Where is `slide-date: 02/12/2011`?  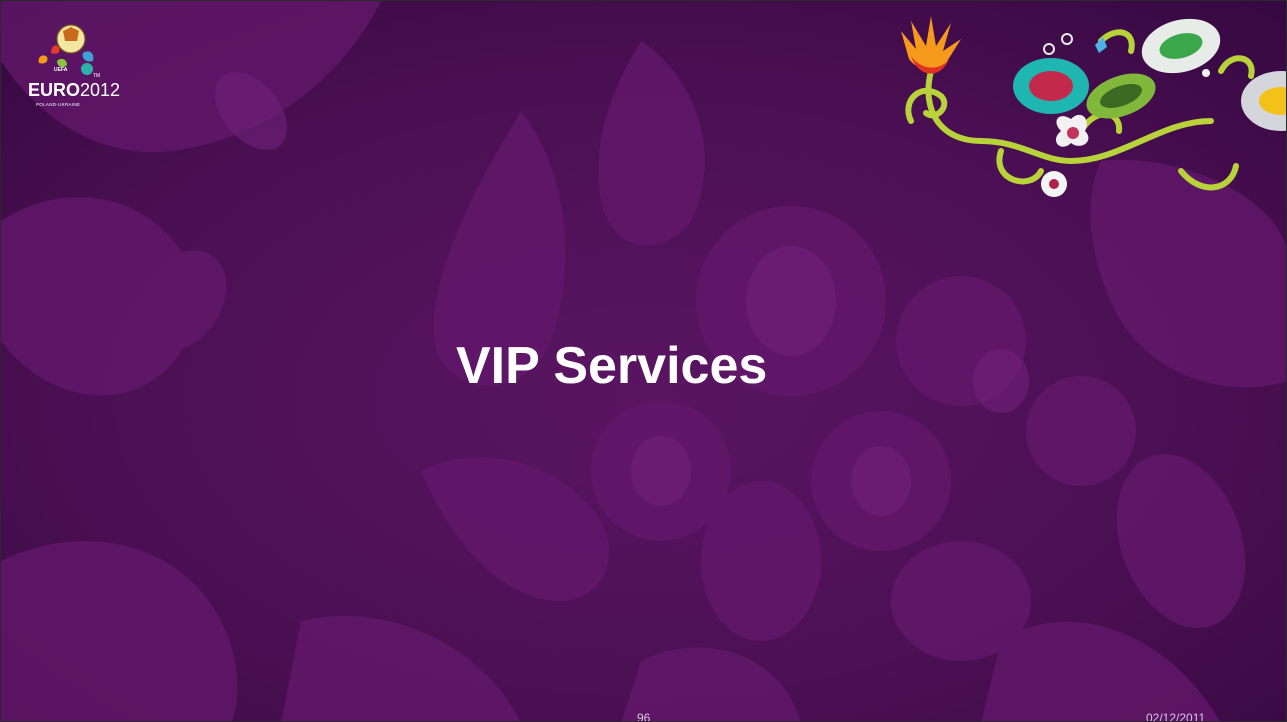 slide-date: 02/12/2011 is located at coordinates (1176, 716).